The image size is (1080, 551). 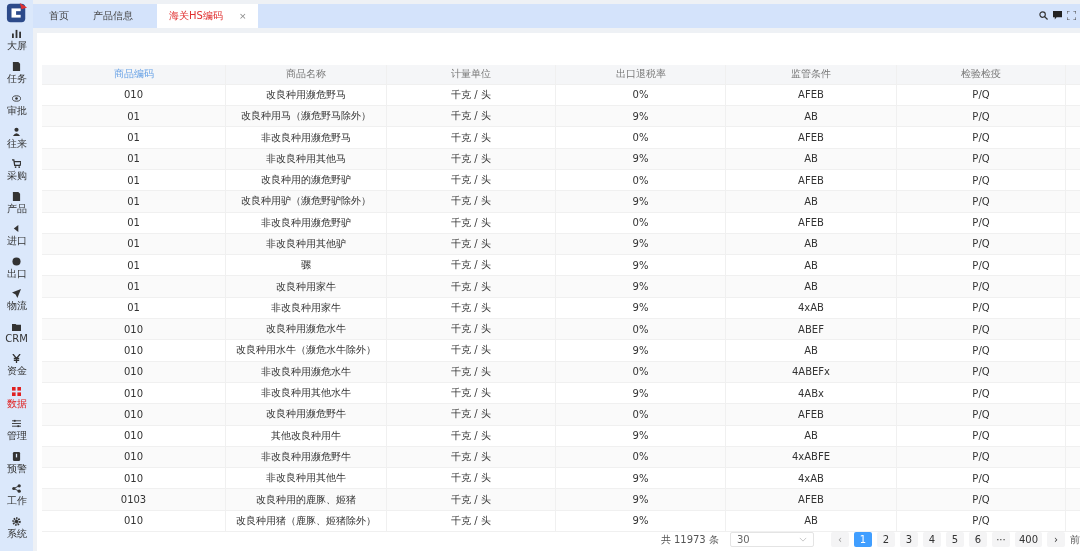 I want to click on sidebar-item: 产品, so click(x=16, y=203).